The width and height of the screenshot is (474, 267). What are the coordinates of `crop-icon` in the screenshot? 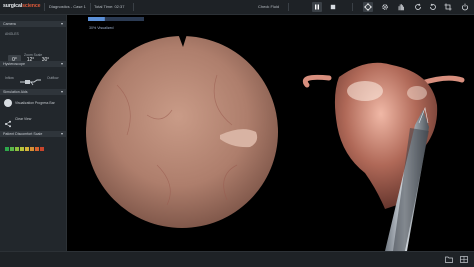 It's located at (448, 7).